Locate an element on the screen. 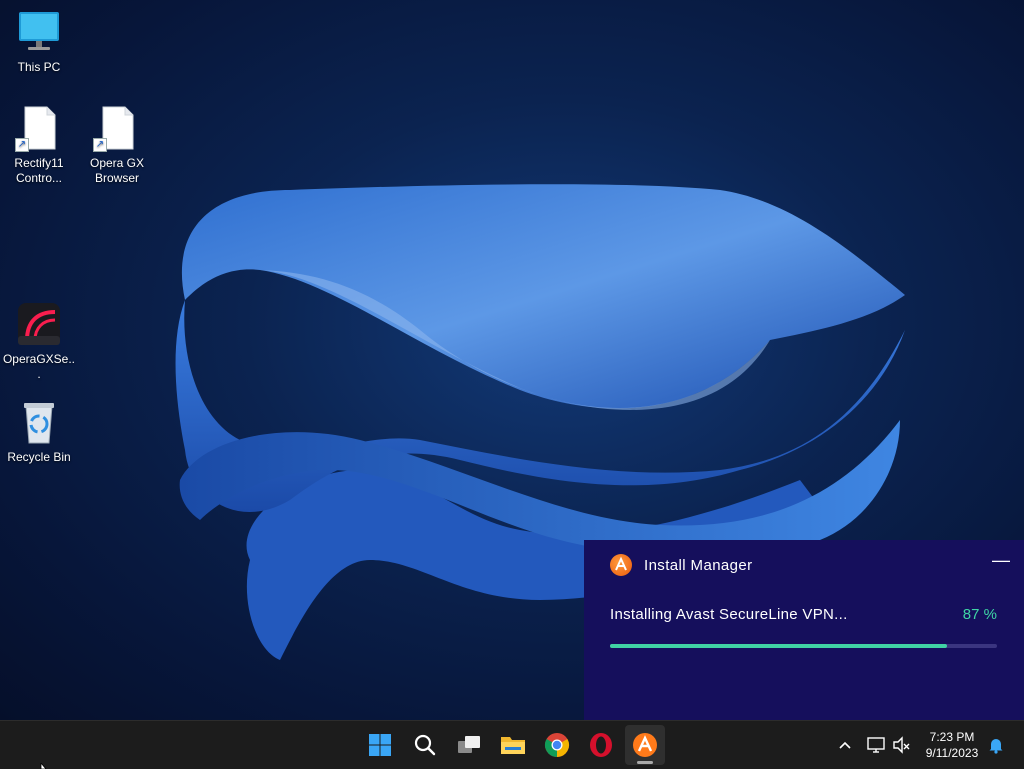 The height and width of the screenshot is (769, 1024). notifications-button is located at coordinates (996, 745).